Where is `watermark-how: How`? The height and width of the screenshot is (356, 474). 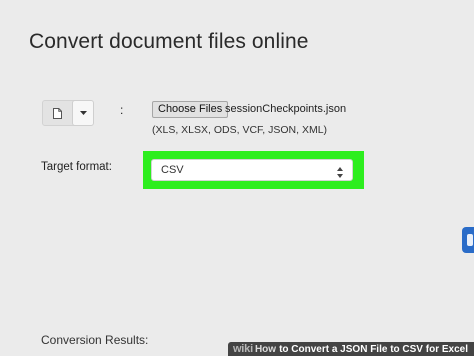
watermark-how: How is located at coordinates (265, 349).